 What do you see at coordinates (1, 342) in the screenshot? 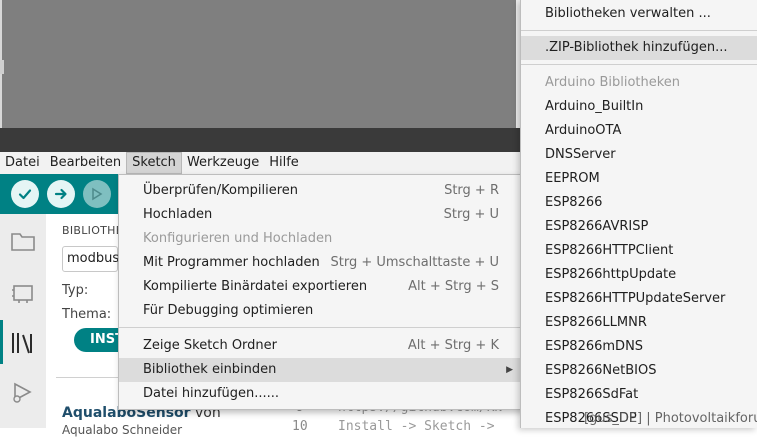
I see `sidebar-active-indicator` at bounding box center [1, 342].